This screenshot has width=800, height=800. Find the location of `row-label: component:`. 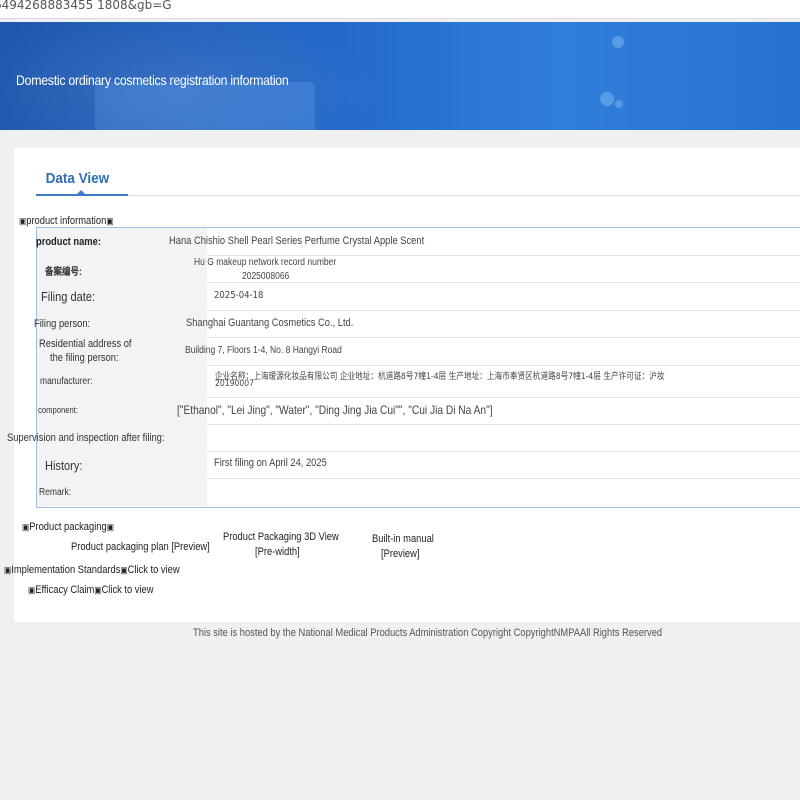

row-label: component: is located at coordinates (58, 410).